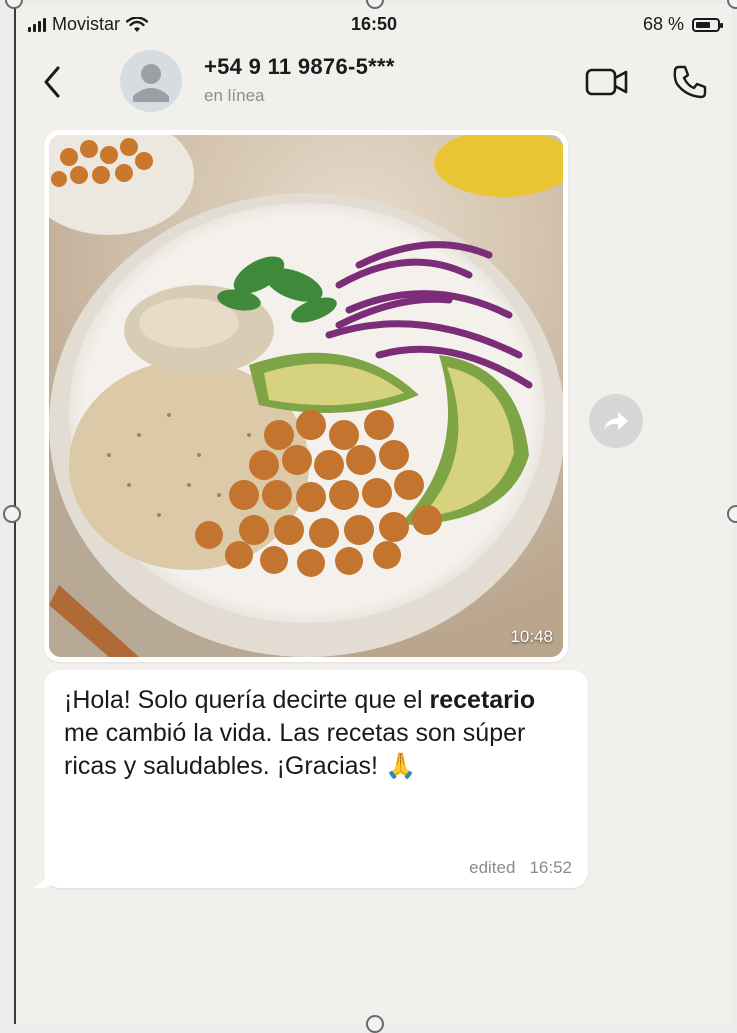  I want to click on battery-percent: 68 %, so click(663, 24).